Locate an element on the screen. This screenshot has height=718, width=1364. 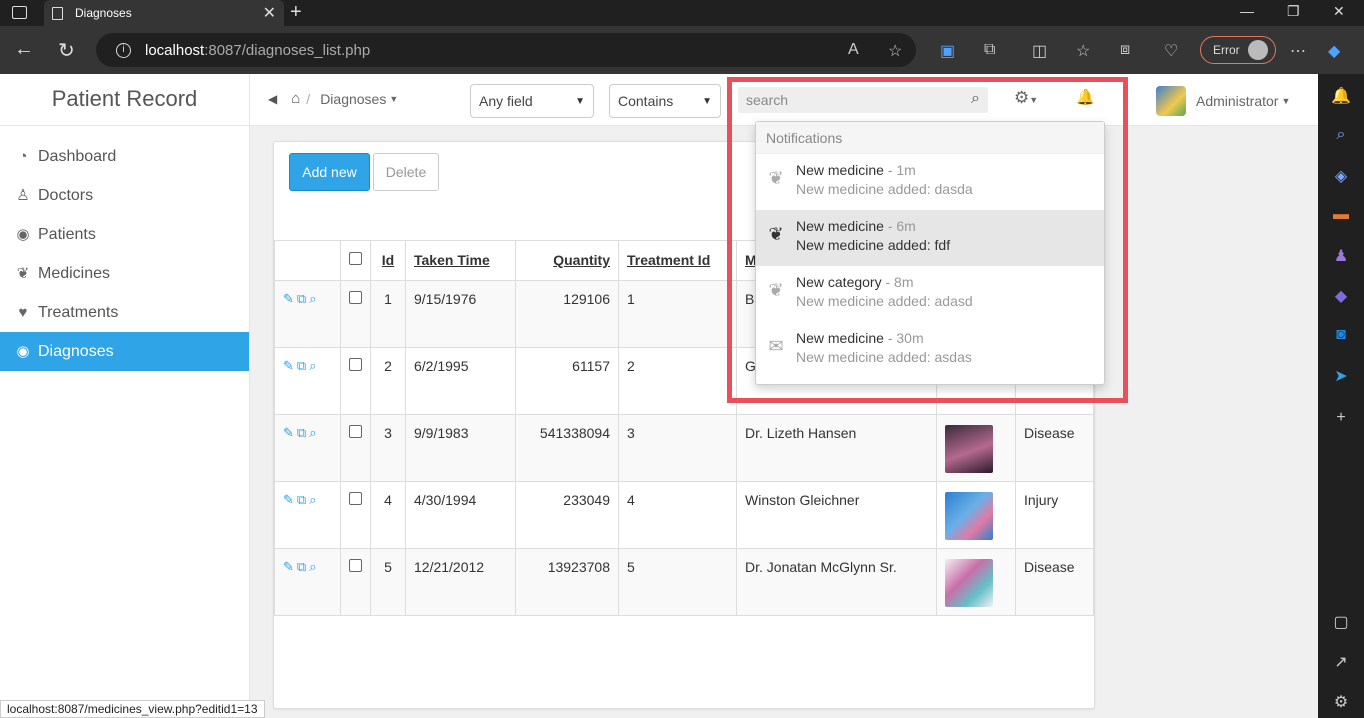
breadcrumb-diagnoses: Diagnoses is located at coordinates (353, 99).